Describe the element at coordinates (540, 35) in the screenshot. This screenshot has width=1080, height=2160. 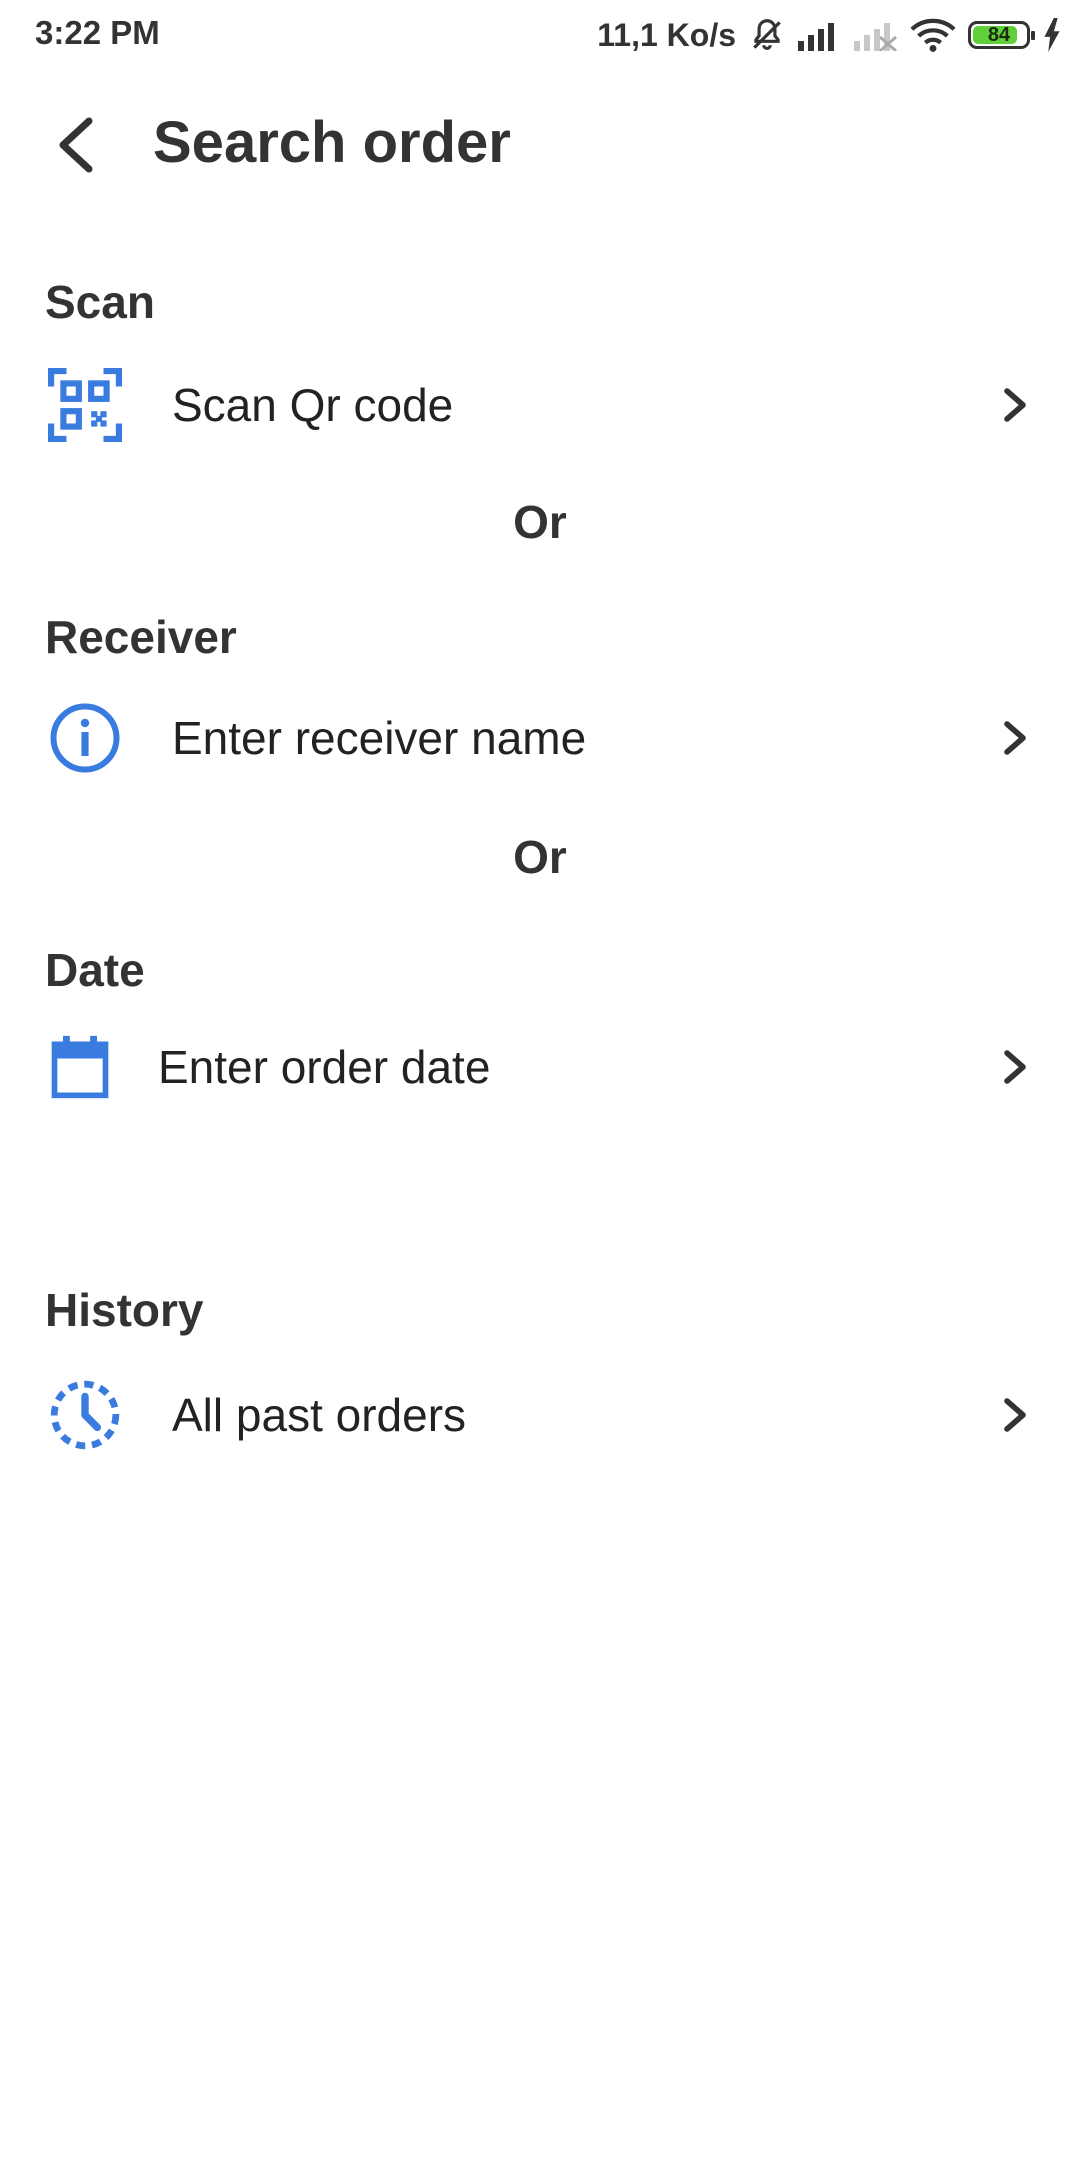
I see `status-bar: 3:22 PM 11,1 Ko/s 84` at that location.